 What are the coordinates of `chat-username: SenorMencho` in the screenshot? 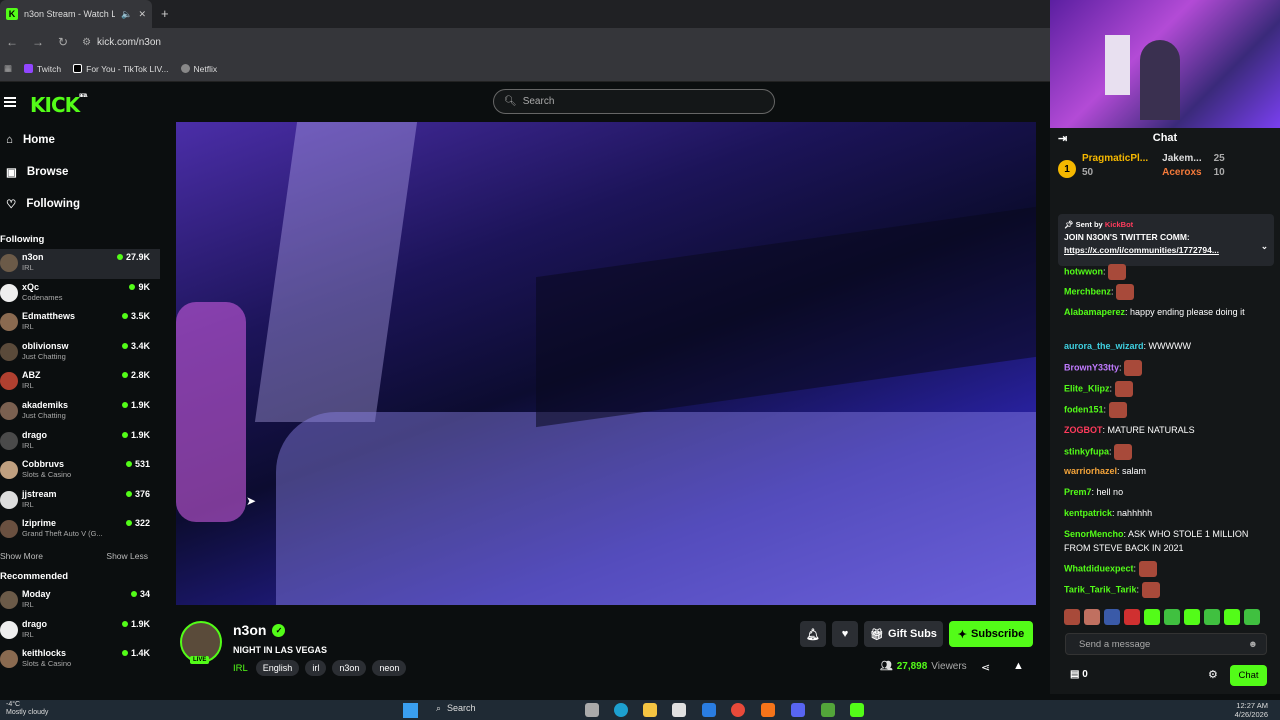 It's located at (1094, 534).